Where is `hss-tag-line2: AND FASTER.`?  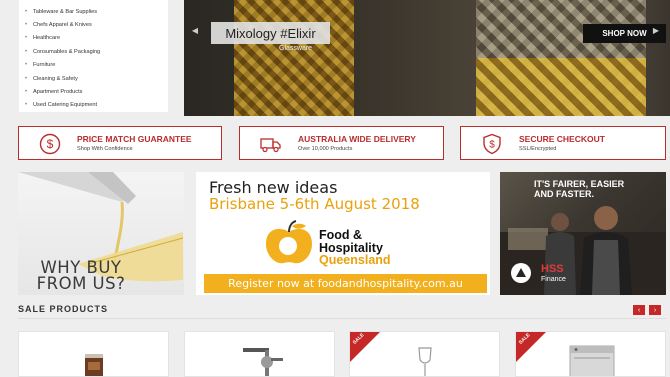
hss-tag-line2: AND FASTER. is located at coordinates (564, 194).